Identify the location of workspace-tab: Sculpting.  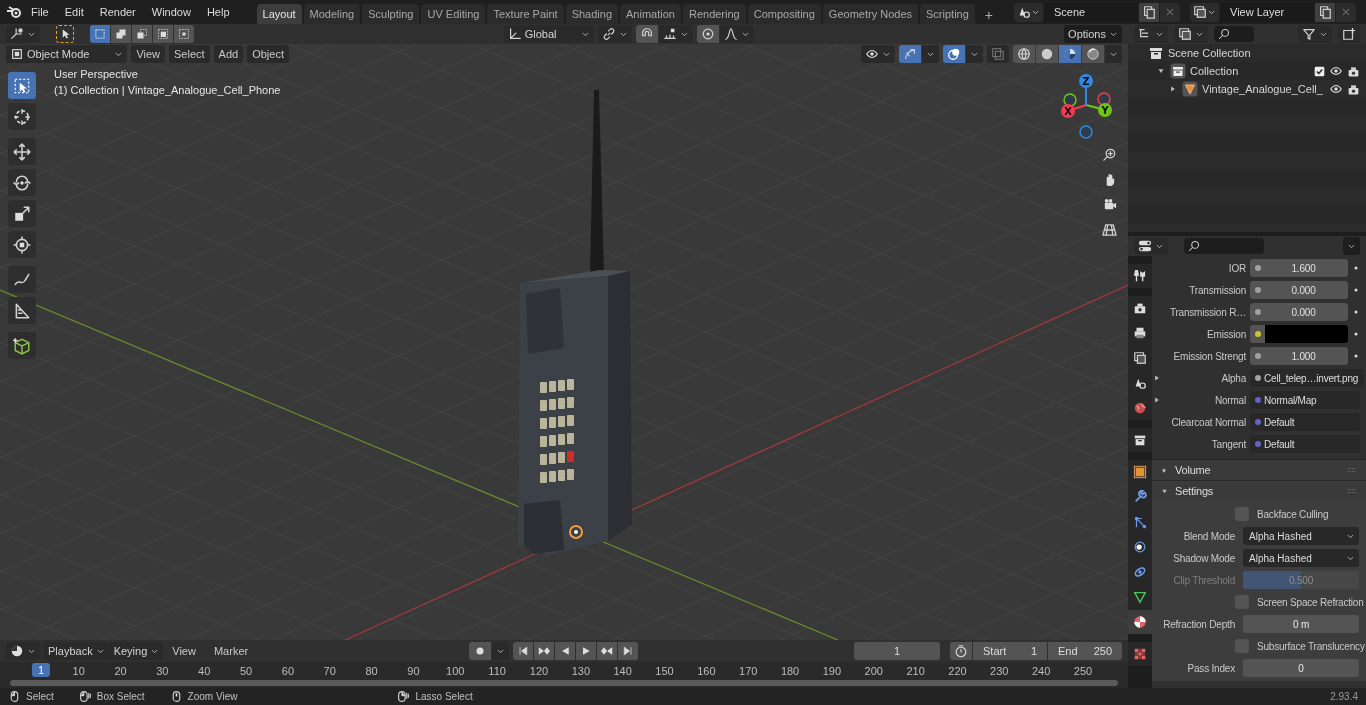
(391, 14).